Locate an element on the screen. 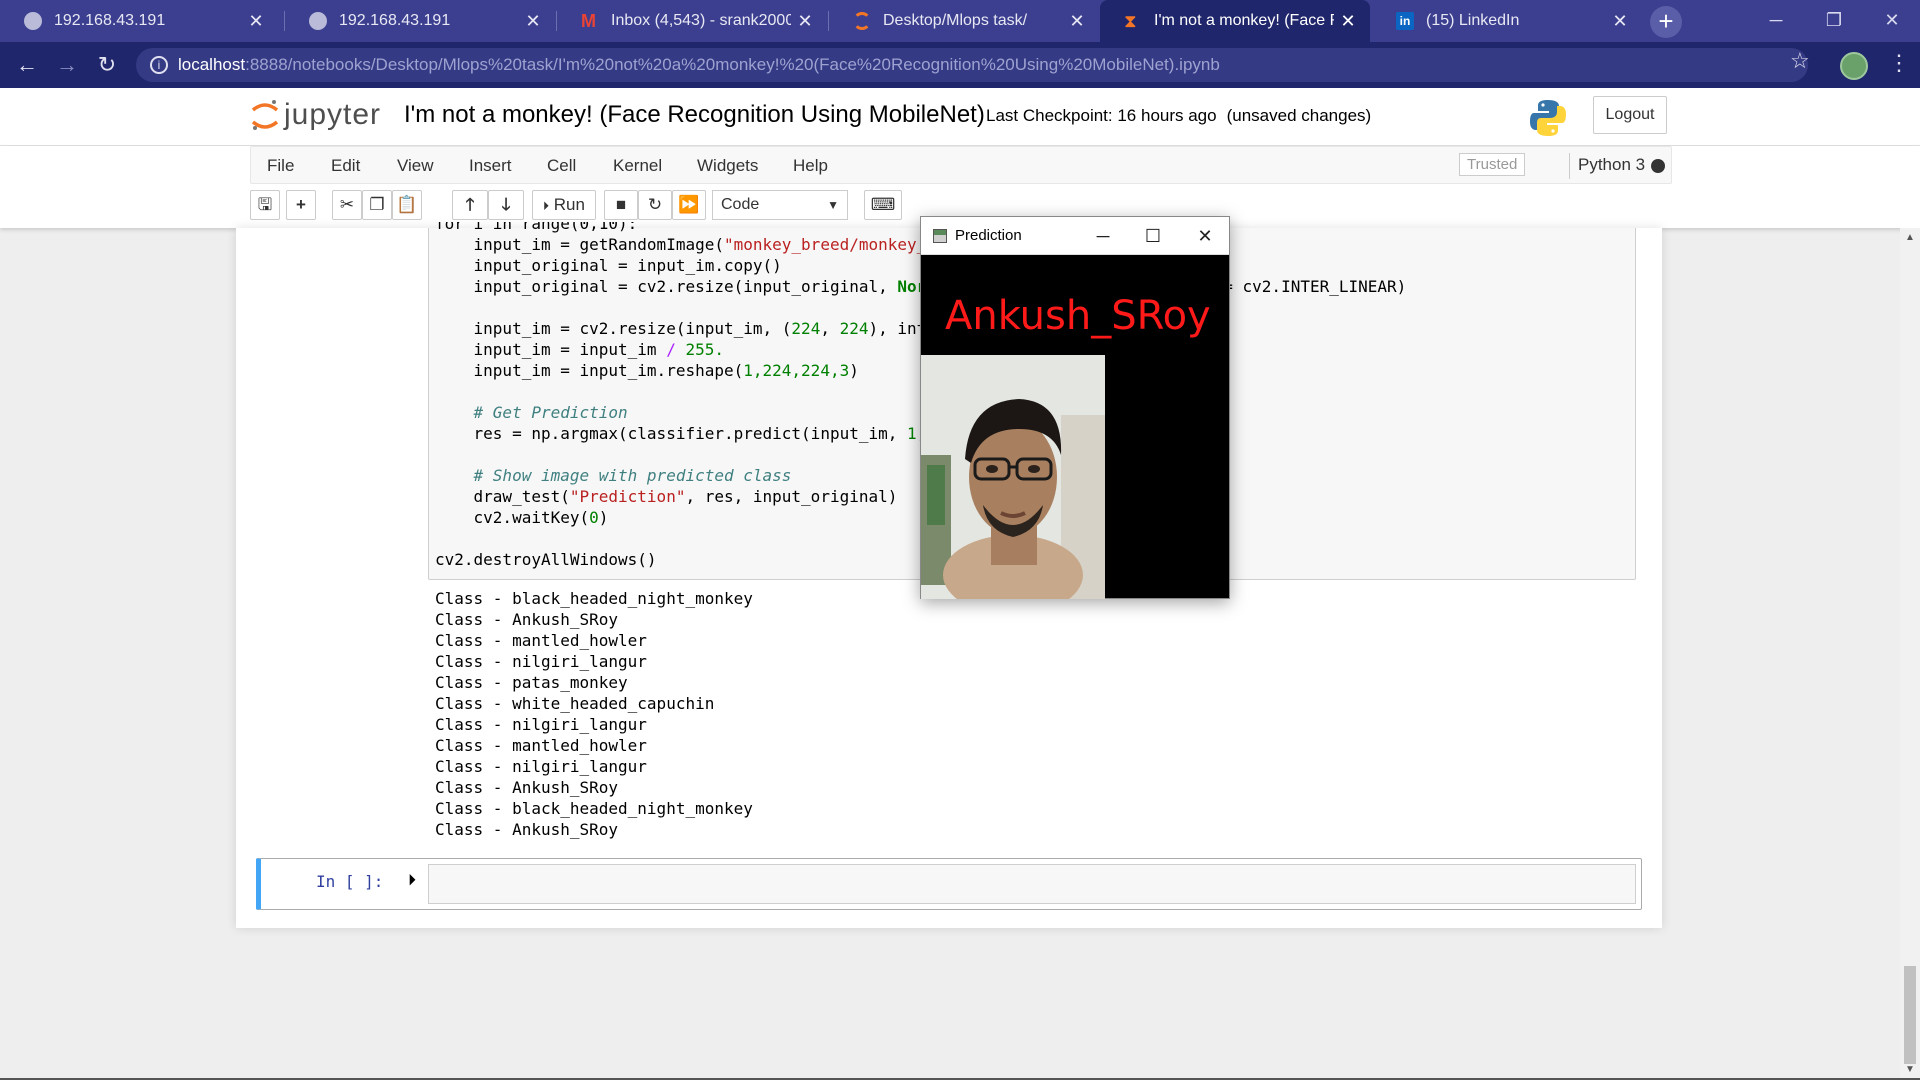 This screenshot has height=1080, width=1920. menu-insert: Insert is located at coordinates (490, 166).